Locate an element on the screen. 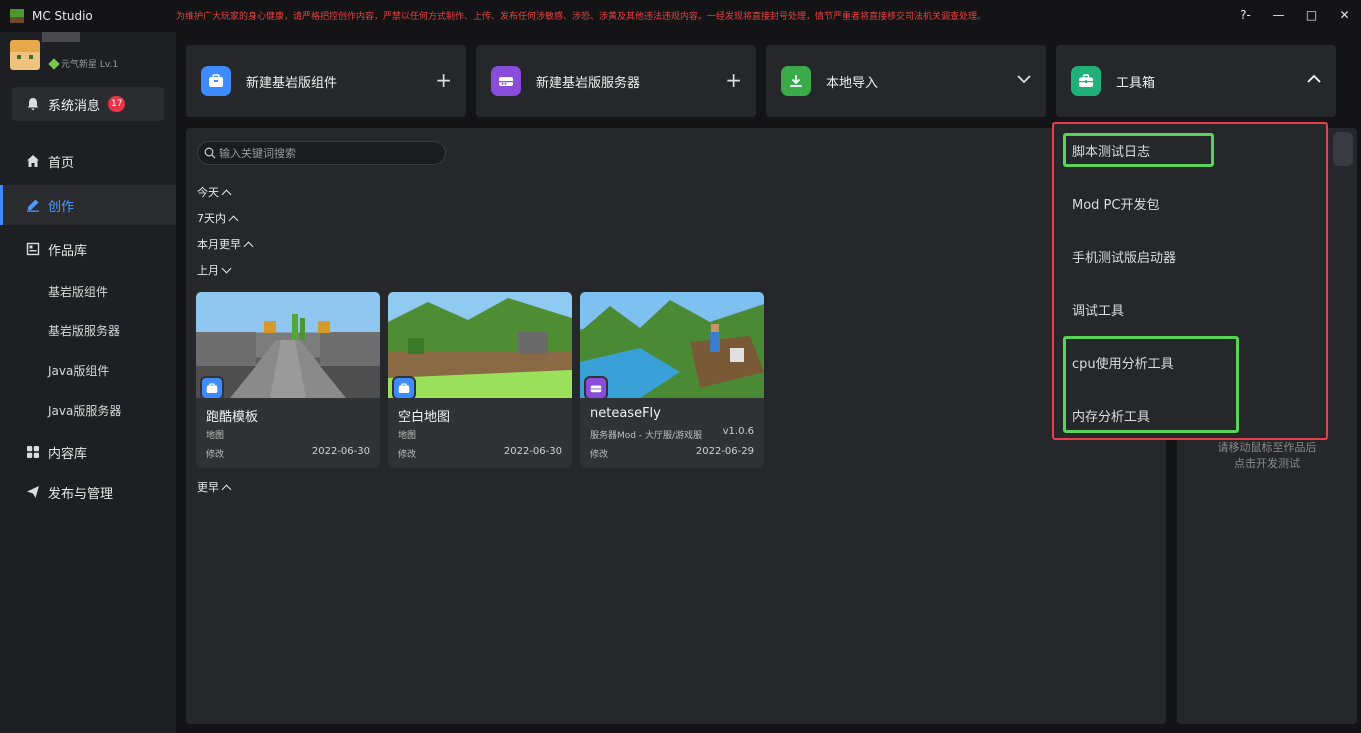 Image resolution: width=1361 pixels, height=733 pixels. work-title: 空白地图 is located at coordinates (424, 417).